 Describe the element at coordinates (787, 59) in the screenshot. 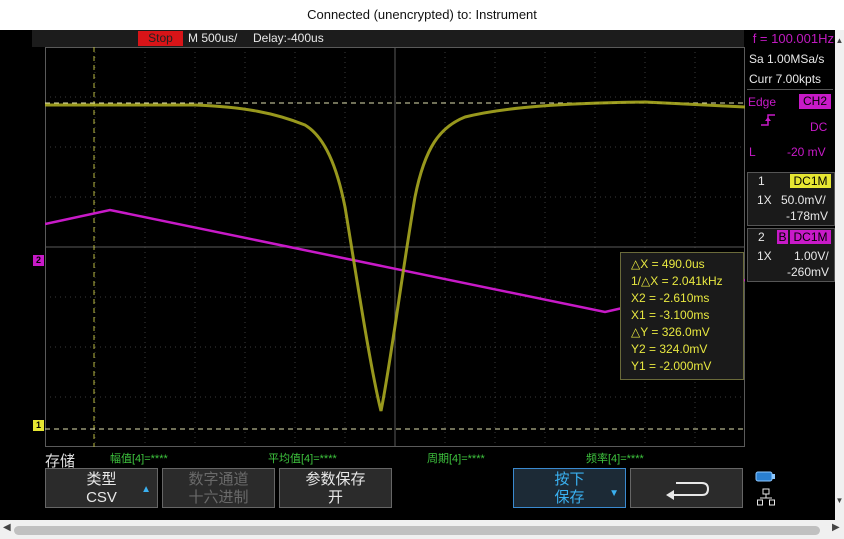

I see `sample-rate: Sa 1.00MSa/s` at that location.